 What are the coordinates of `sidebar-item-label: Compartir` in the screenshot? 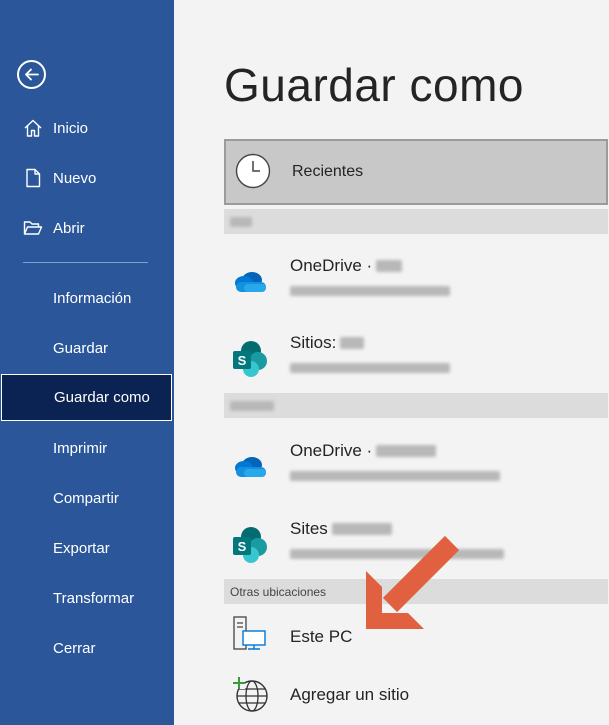 It's located at (86, 498).